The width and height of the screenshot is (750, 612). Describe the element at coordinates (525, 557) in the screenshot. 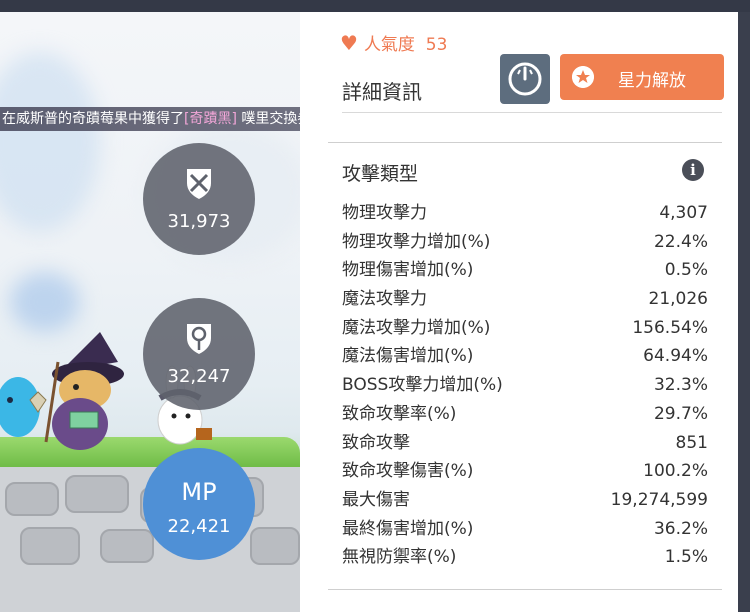

I see `stat-row: 無視防禦率(%) 1.5%` at that location.